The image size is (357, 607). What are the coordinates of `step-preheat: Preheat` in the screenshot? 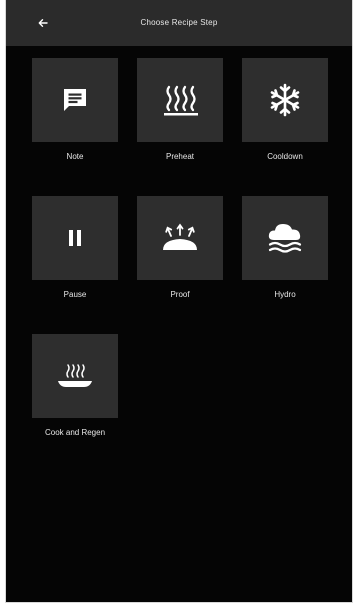 It's located at (180, 110).